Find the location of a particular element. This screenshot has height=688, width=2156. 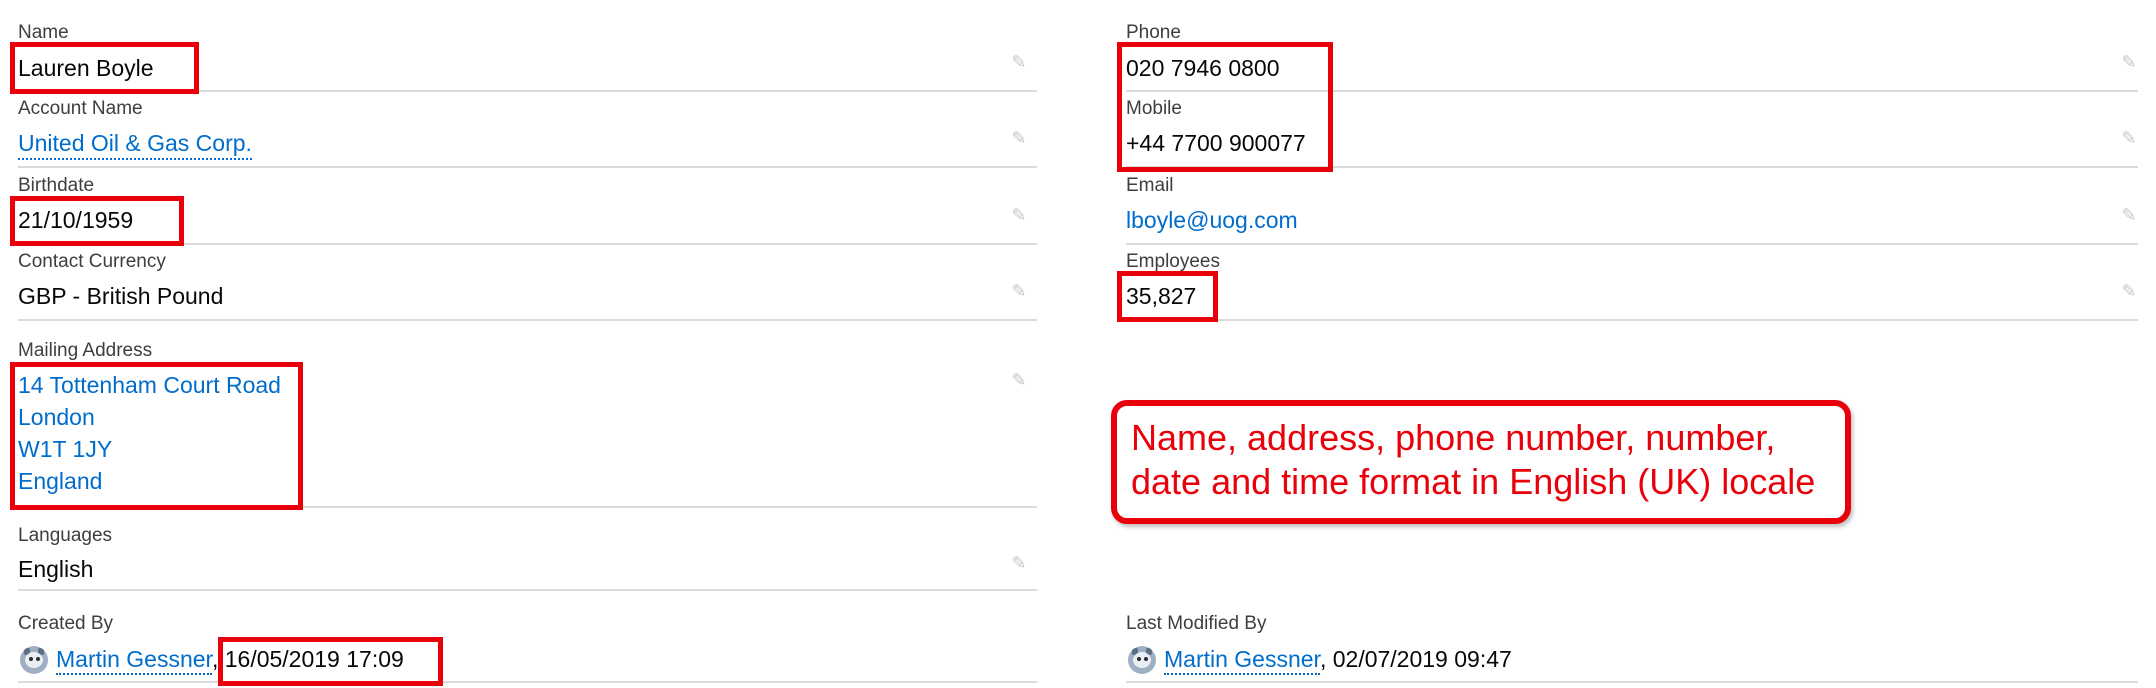

modified-by-row: Martin Gessner, 02/07/2019 09:47 is located at coordinates (1338, 660).